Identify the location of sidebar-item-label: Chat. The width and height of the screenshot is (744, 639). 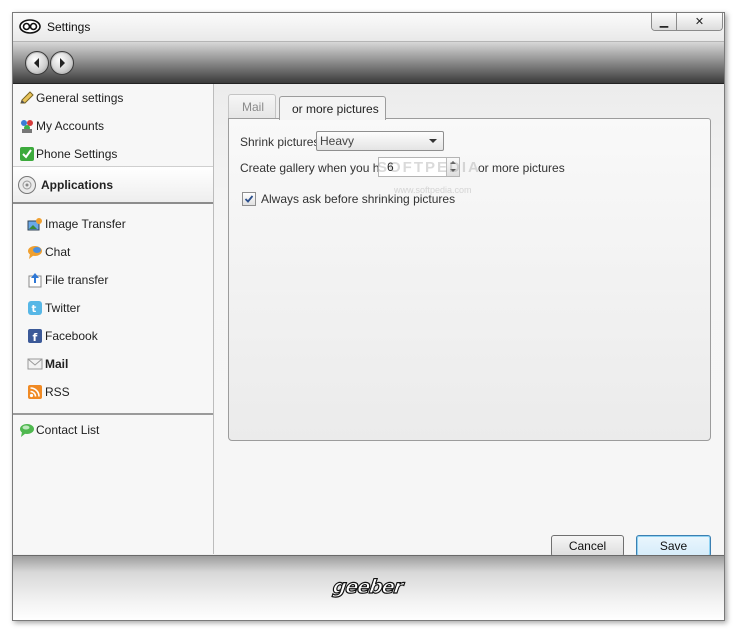
(58, 252).